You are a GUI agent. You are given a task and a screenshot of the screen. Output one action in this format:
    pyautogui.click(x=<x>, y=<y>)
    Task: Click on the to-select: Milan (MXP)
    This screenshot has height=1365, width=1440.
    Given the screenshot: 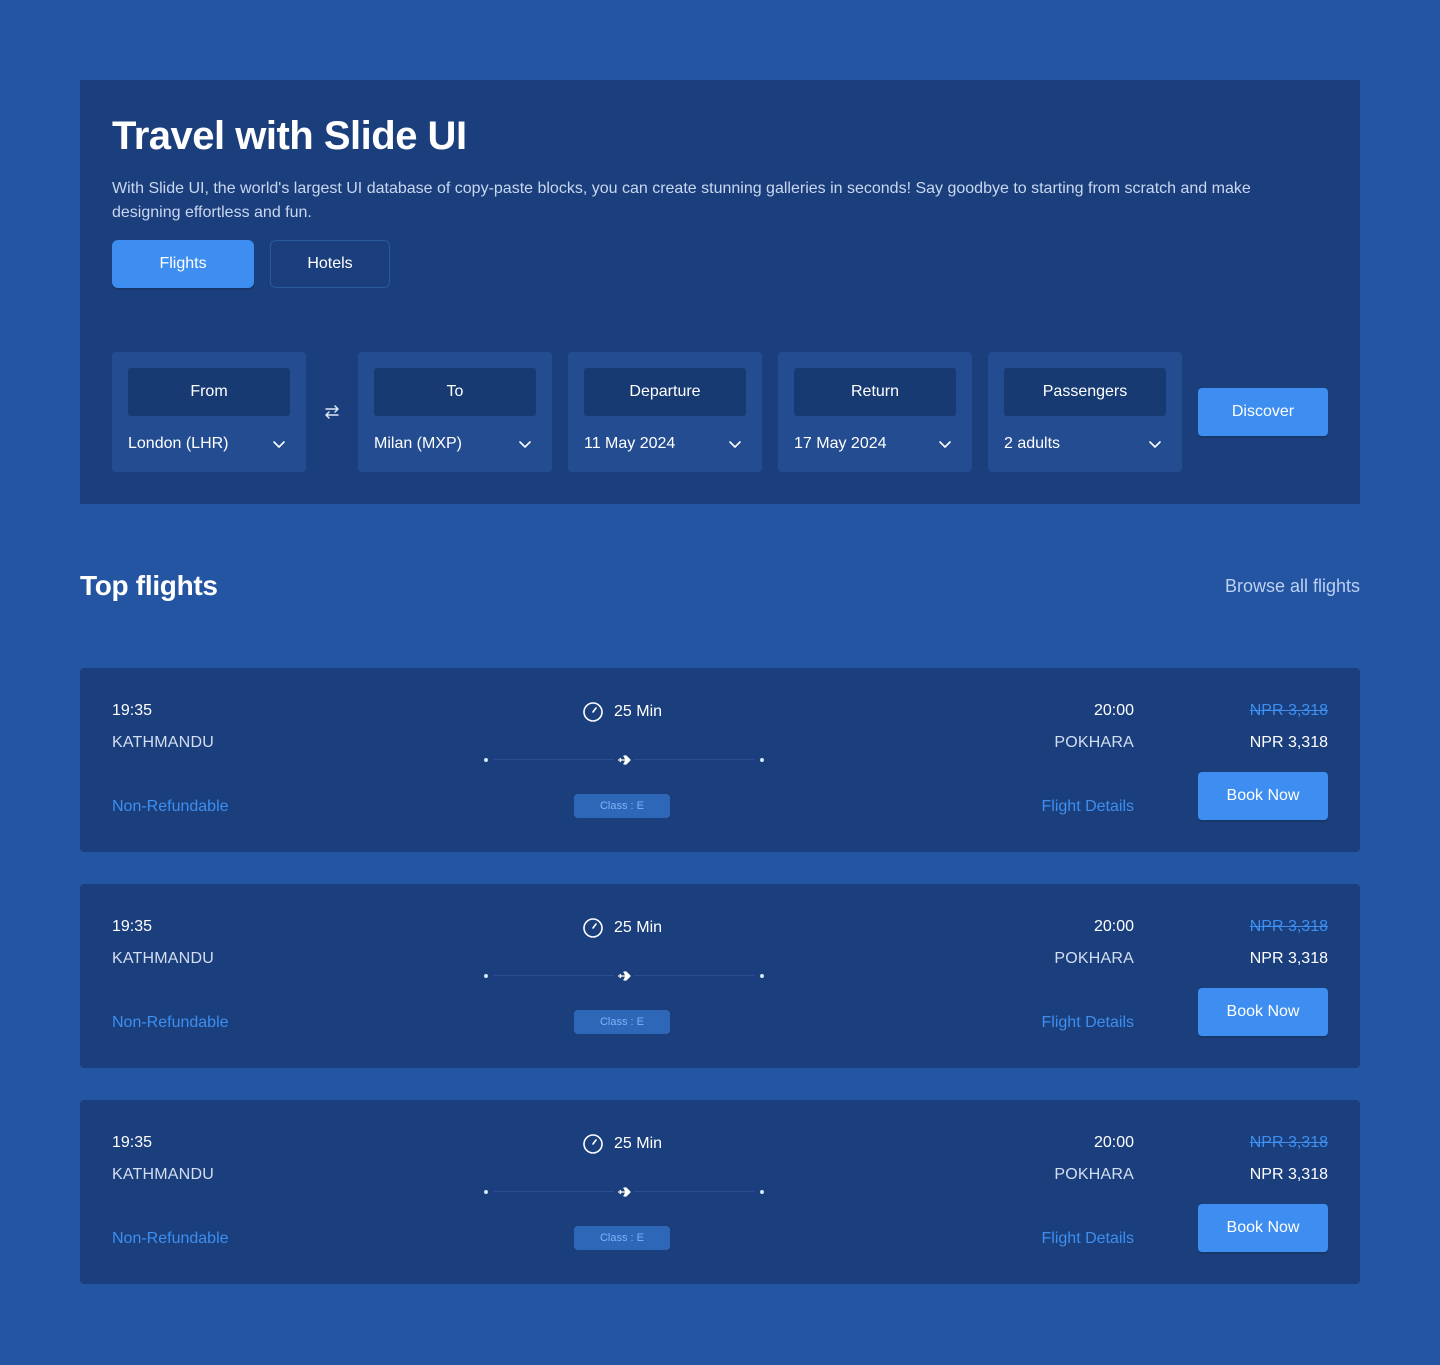 What is the action you would take?
    pyautogui.click(x=455, y=444)
    